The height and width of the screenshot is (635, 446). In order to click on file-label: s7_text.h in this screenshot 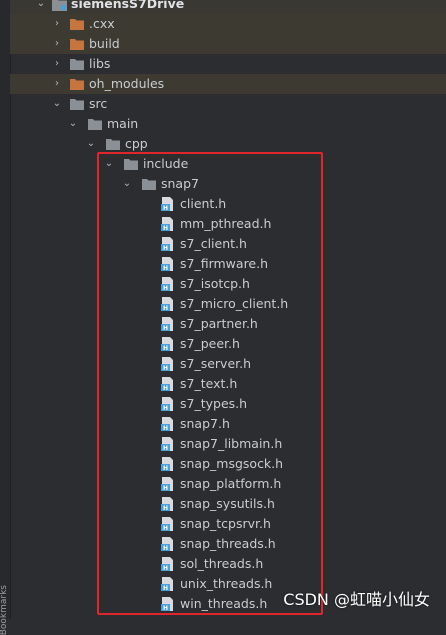, I will do `click(209, 383)`.